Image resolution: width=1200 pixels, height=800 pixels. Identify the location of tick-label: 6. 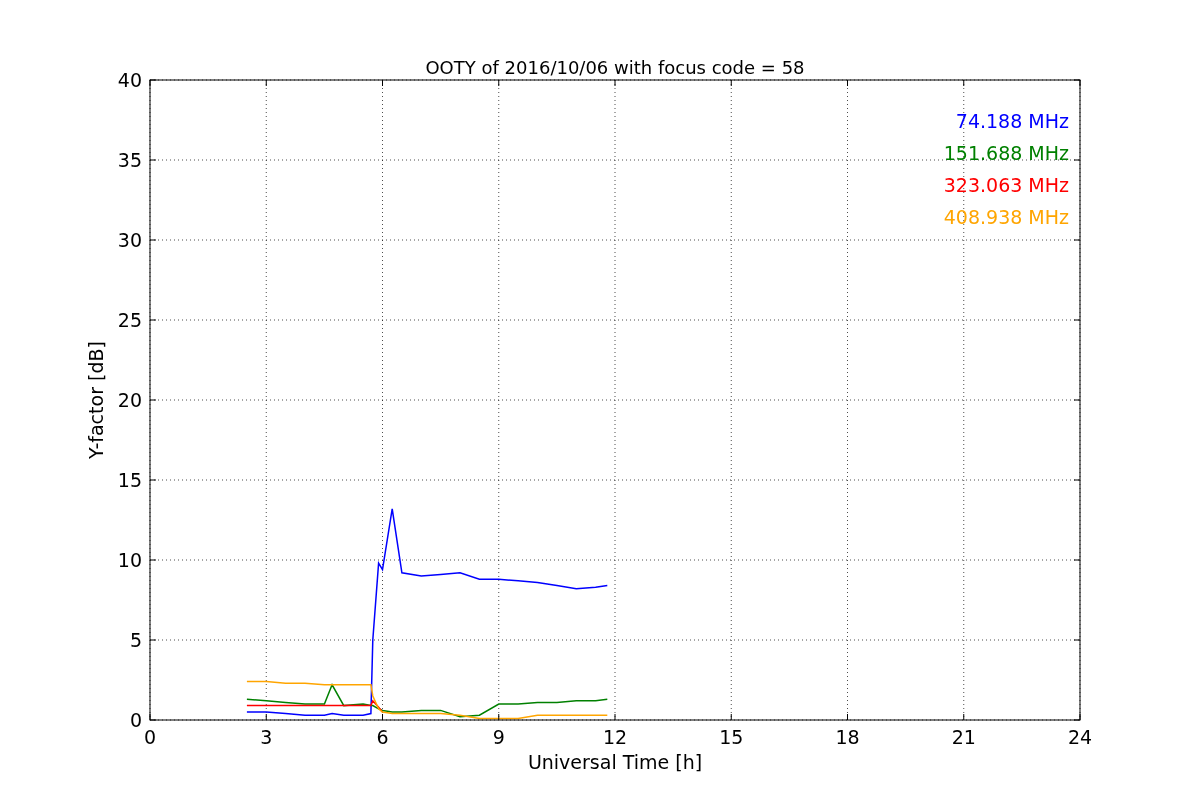
(382, 737).